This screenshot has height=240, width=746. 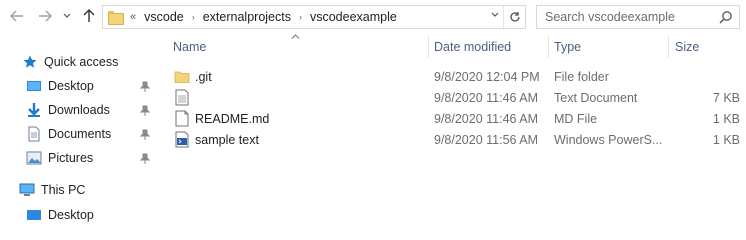 What do you see at coordinates (34, 134) in the screenshot?
I see `documents-icon` at bounding box center [34, 134].